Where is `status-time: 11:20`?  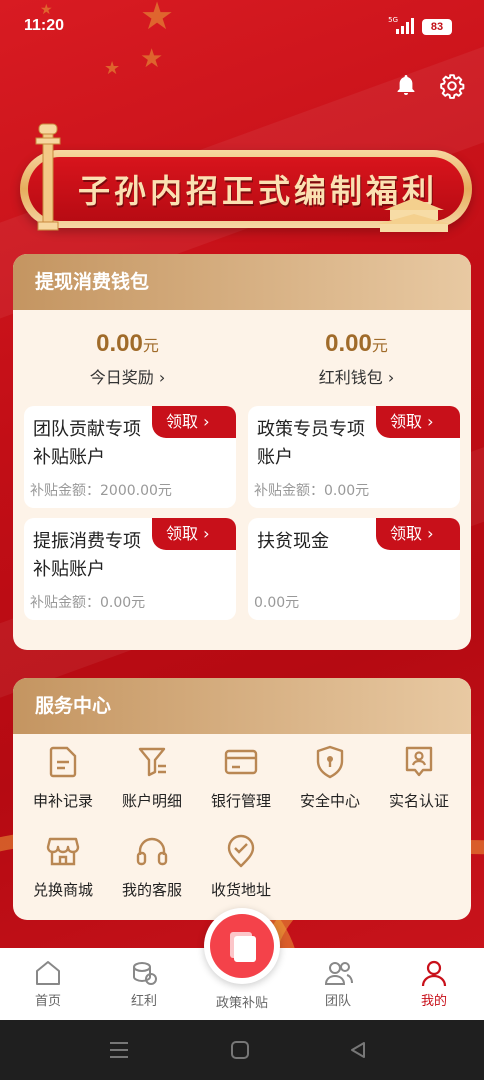 status-time: 11:20 is located at coordinates (44, 25).